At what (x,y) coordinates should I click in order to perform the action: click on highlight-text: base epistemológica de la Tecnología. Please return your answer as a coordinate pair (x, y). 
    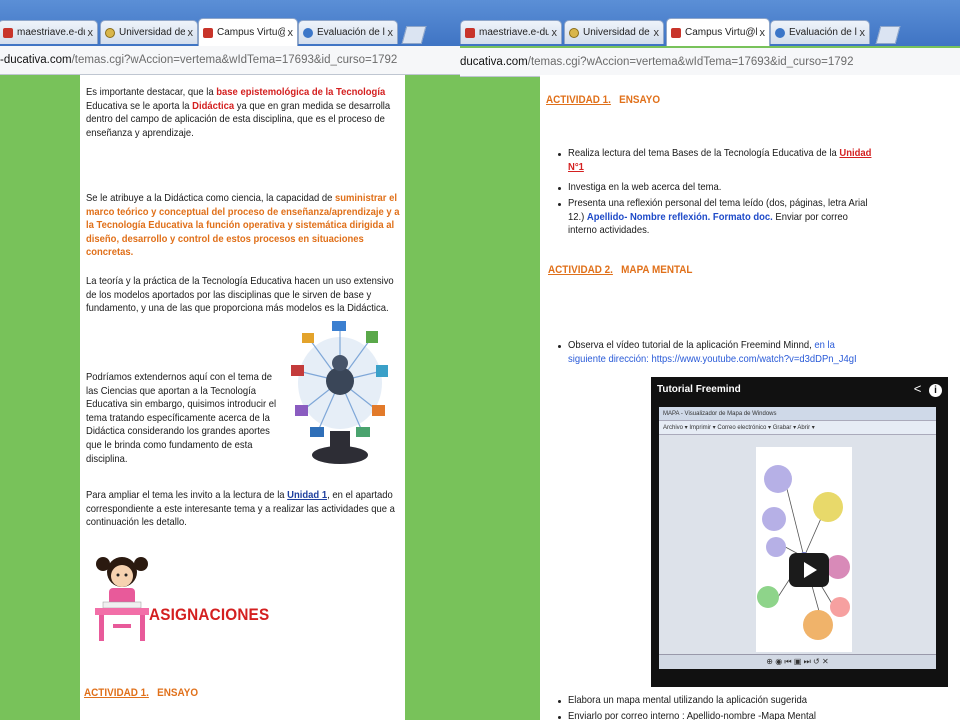
    Looking at the image, I should click on (301, 92).